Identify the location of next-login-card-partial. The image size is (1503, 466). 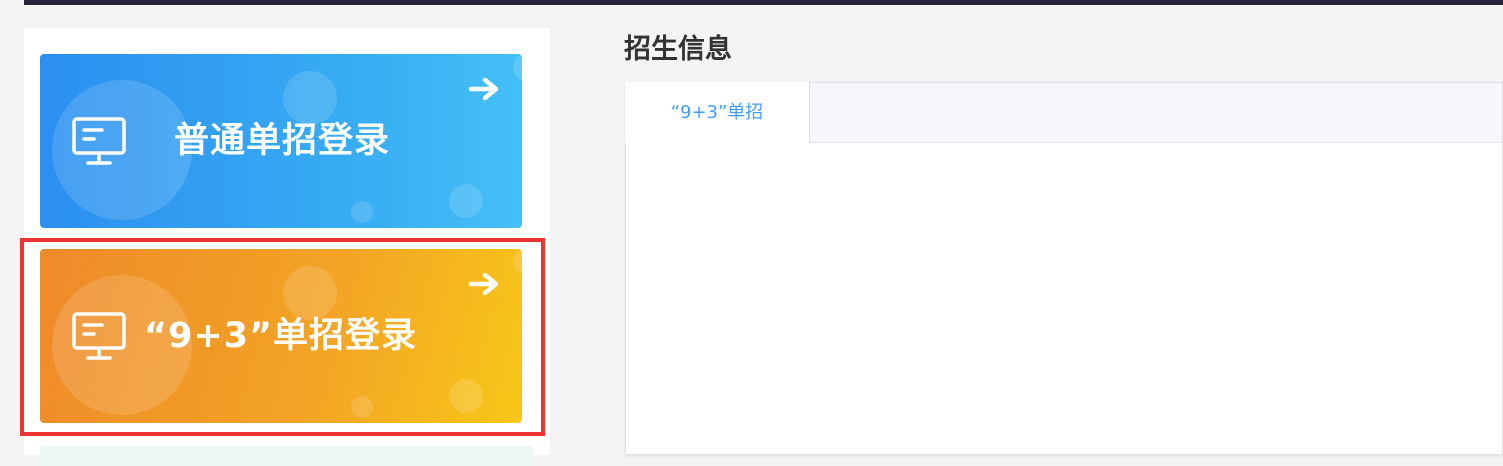
(287, 456).